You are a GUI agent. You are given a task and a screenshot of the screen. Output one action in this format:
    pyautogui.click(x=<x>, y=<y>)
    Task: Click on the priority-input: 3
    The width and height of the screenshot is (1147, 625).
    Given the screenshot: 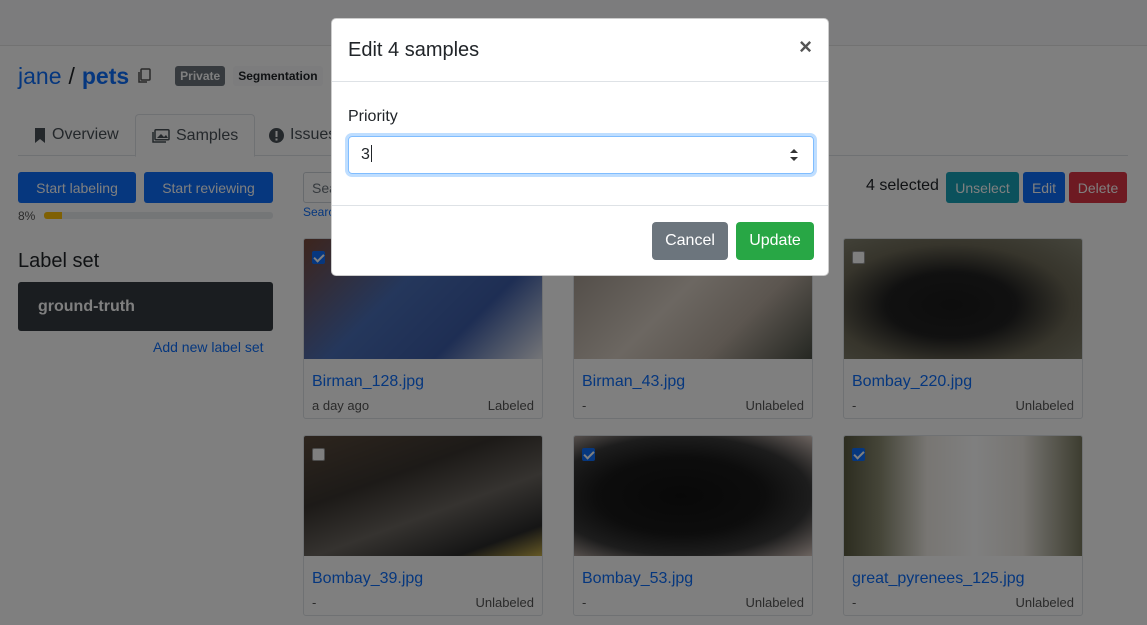 What is the action you would take?
    pyautogui.click(x=581, y=155)
    